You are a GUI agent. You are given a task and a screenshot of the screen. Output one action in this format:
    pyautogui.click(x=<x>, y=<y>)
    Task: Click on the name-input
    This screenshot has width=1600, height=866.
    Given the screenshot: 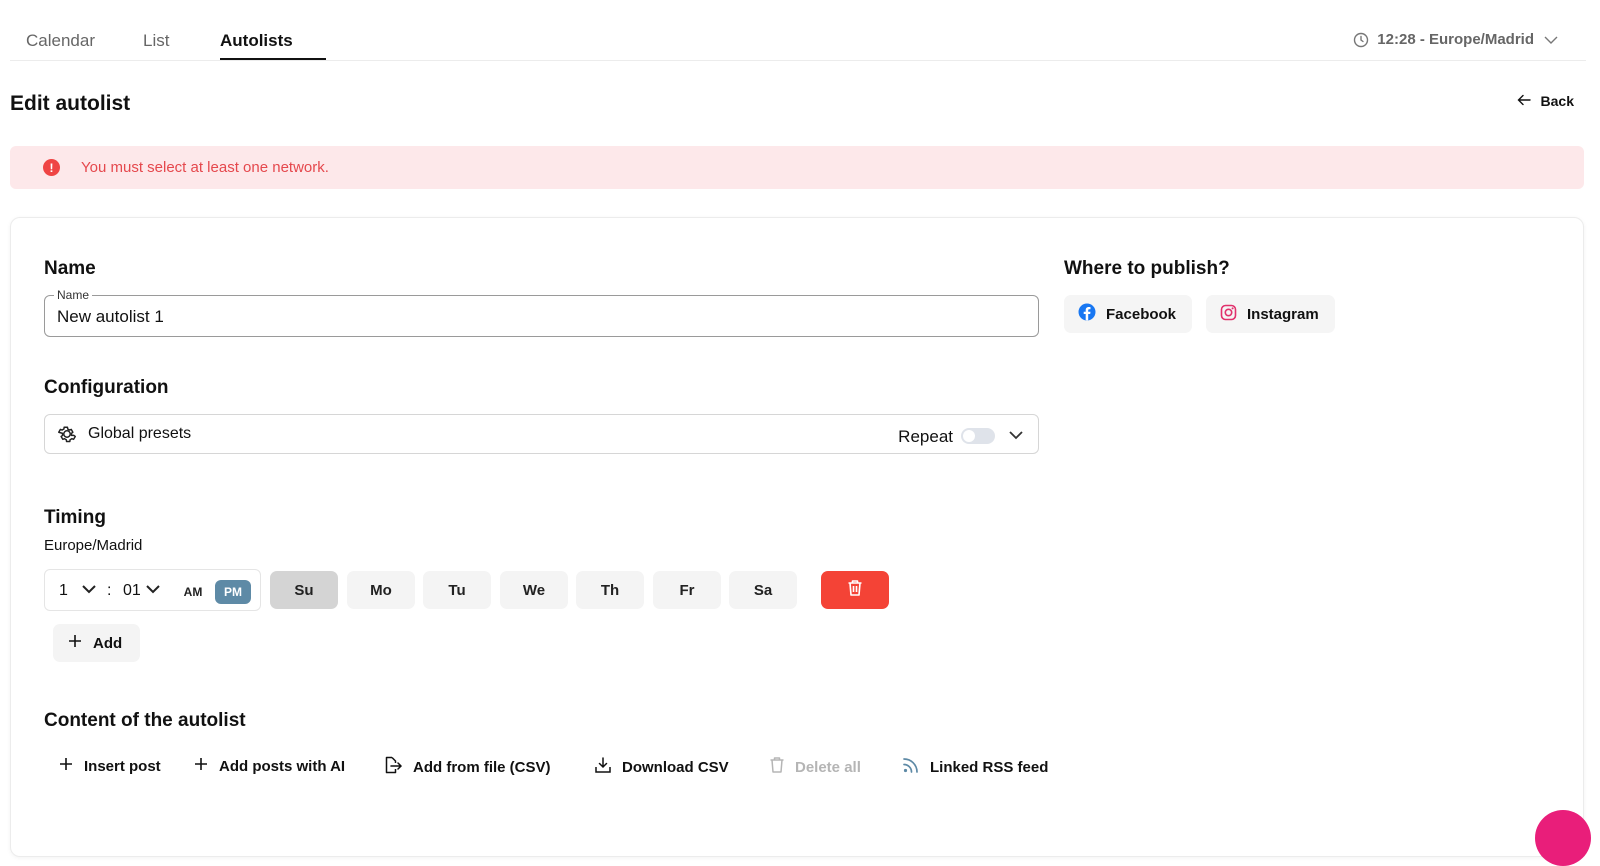 What is the action you would take?
    pyautogui.click(x=537, y=317)
    